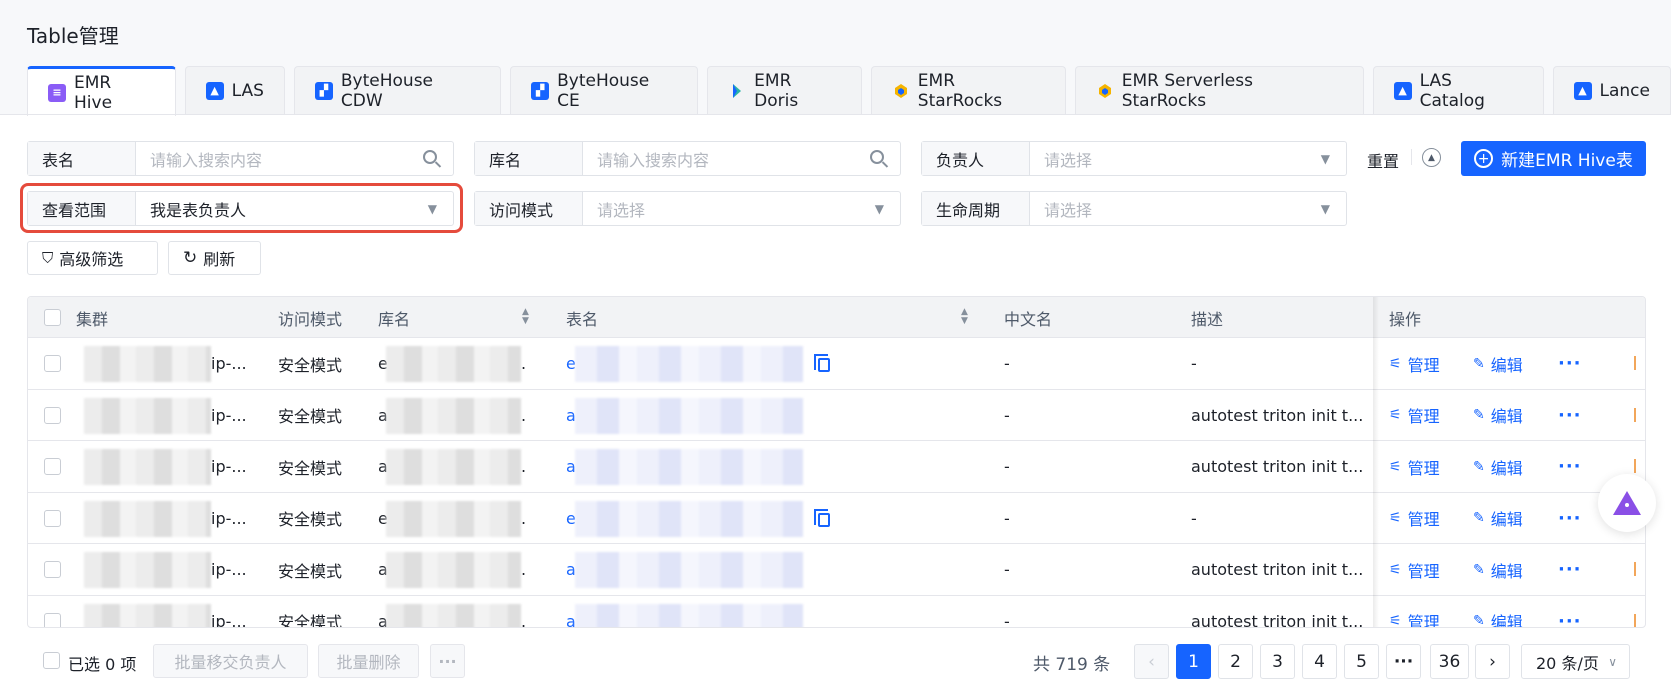  What do you see at coordinates (1627, 503) in the screenshot?
I see `ai-assistant-button` at bounding box center [1627, 503].